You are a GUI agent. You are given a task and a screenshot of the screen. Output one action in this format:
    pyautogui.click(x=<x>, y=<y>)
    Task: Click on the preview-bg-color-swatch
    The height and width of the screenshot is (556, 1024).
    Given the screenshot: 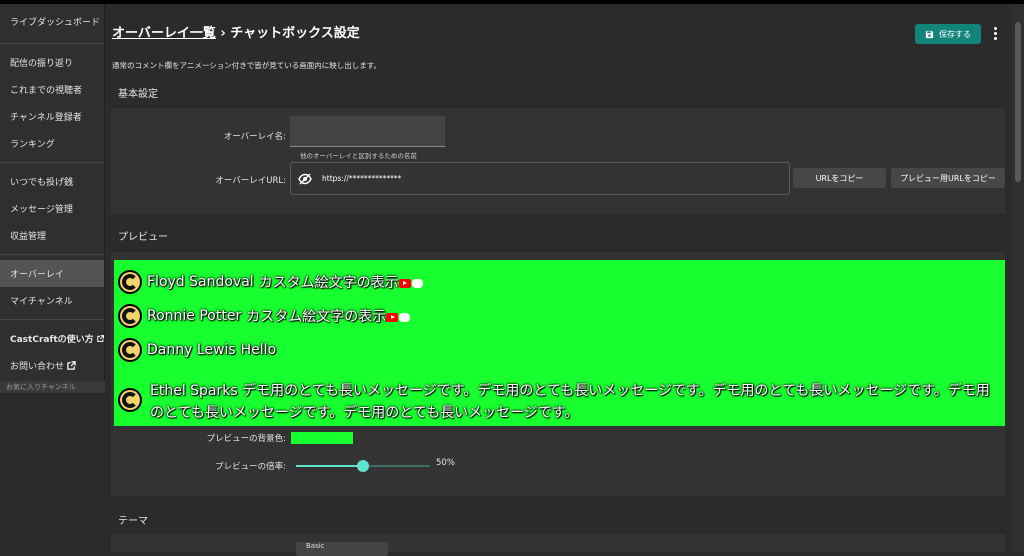 What is the action you would take?
    pyautogui.click(x=322, y=438)
    